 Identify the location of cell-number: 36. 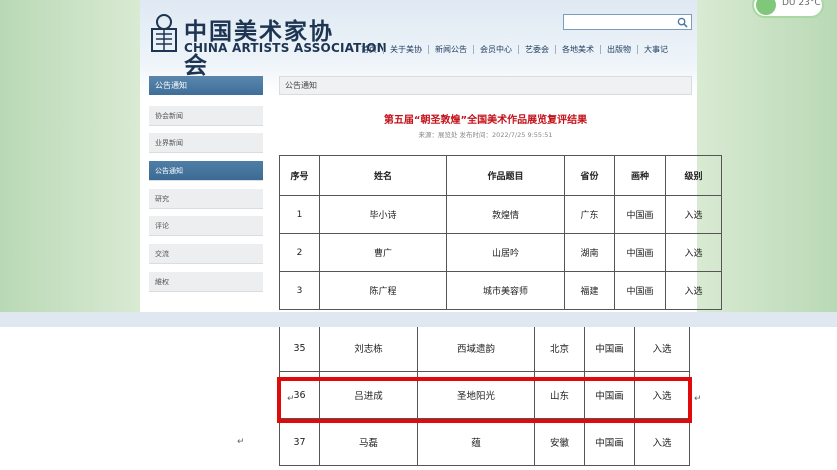
(299, 395).